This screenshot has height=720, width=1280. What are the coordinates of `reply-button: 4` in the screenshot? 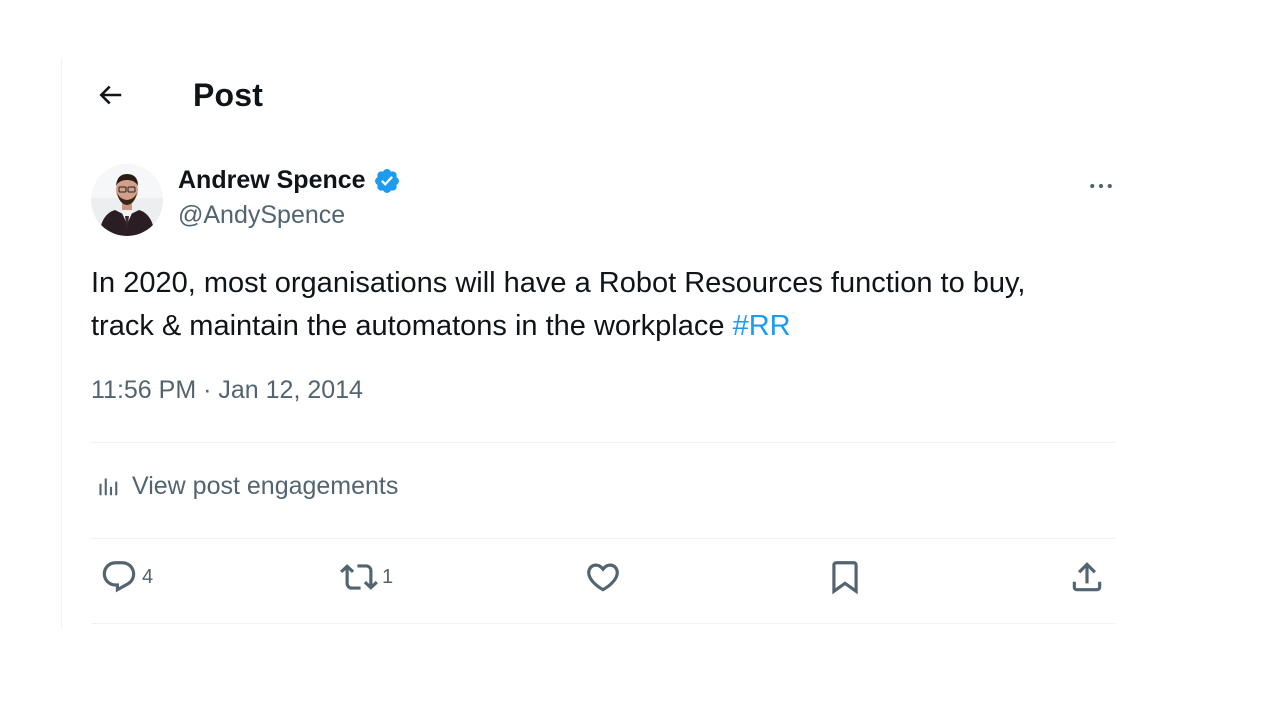 It's located at (126, 577).